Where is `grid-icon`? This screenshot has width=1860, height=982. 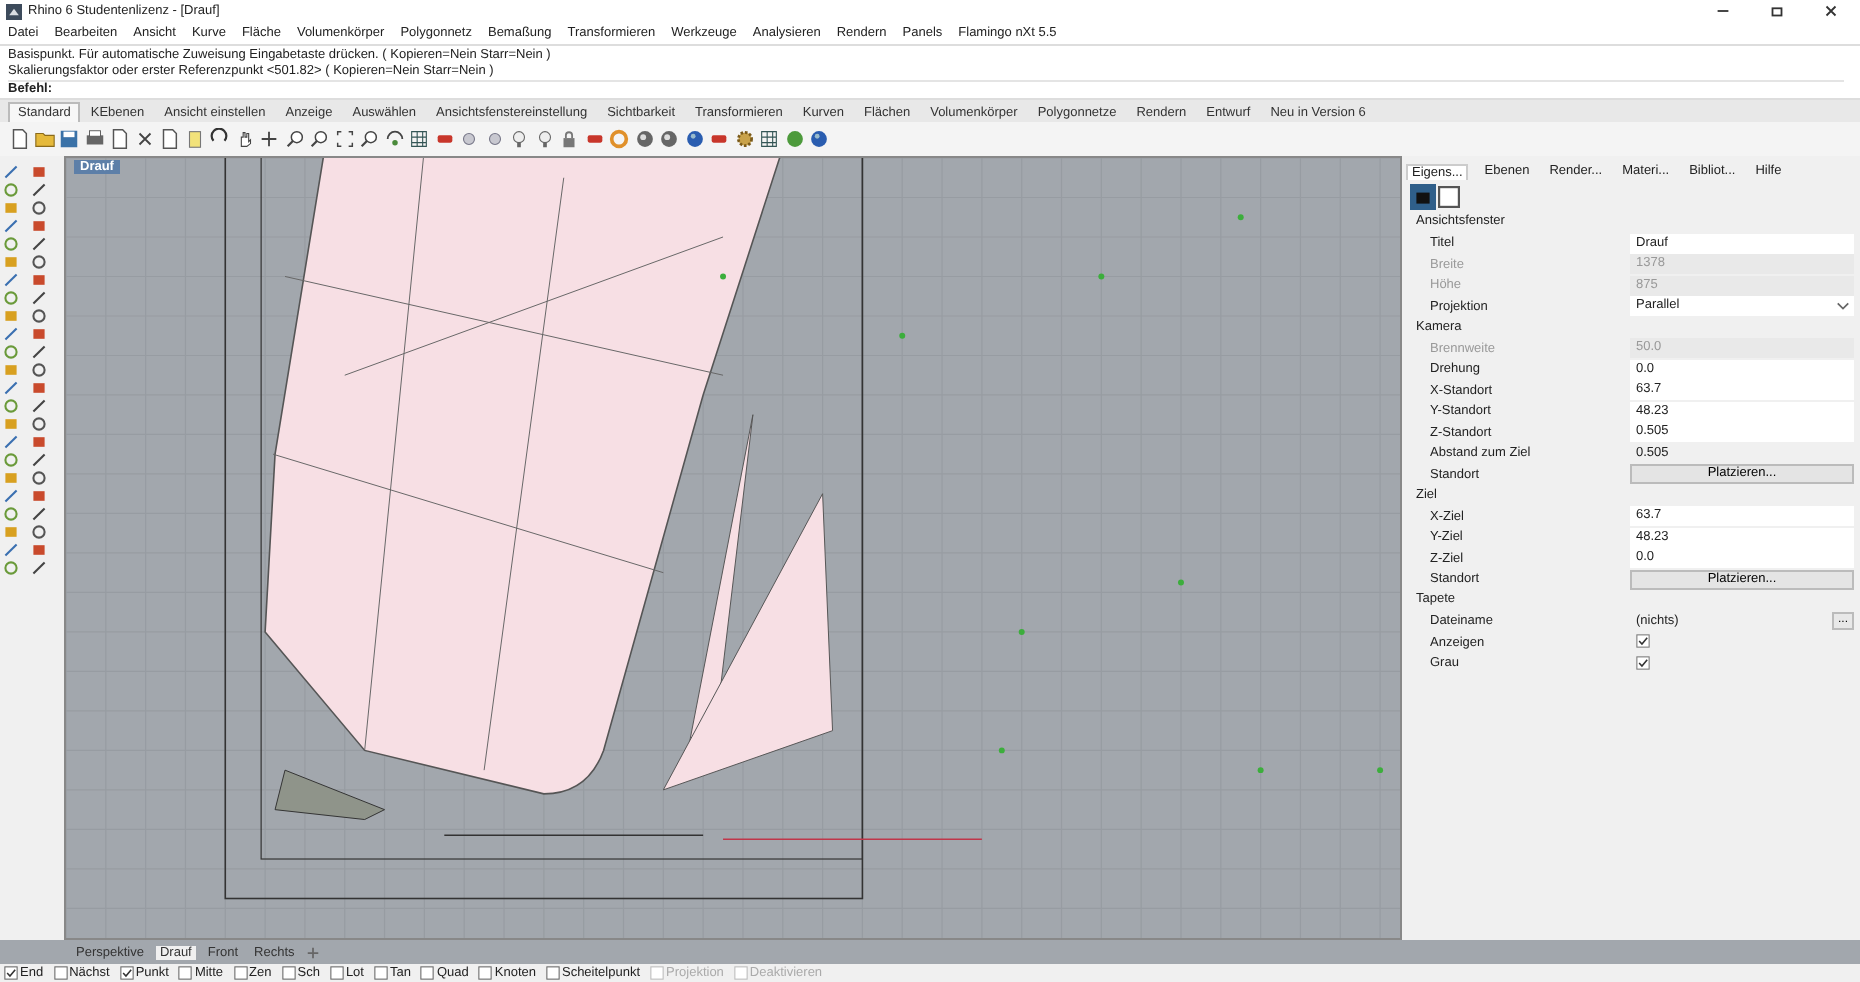 grid-icon is located at coordinates (419, 139).